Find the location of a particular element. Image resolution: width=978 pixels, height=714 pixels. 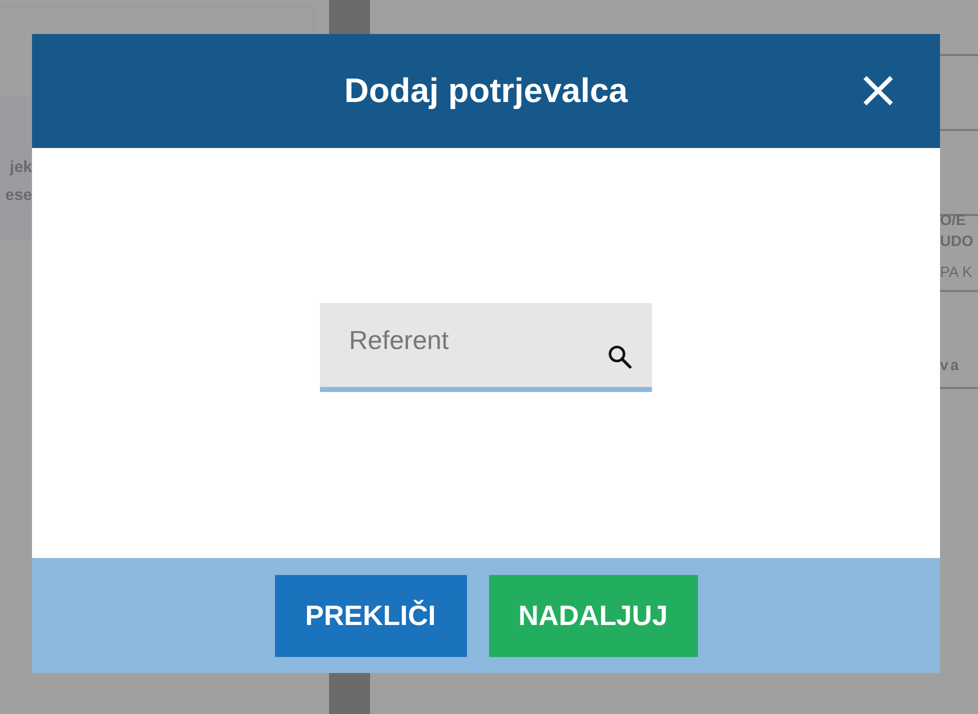

dialog-title: Dodaj potrjevalca is located at coordinates (486, 91).